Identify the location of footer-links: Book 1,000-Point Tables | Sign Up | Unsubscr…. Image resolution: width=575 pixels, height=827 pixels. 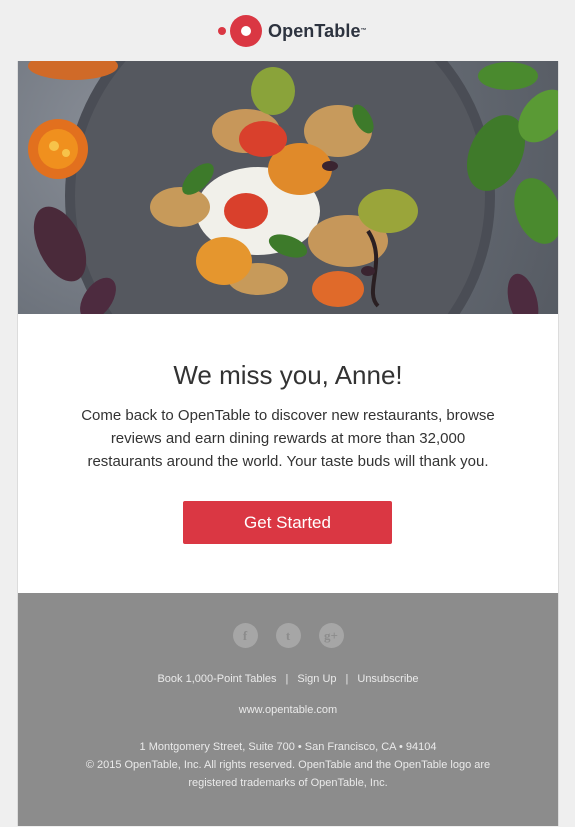
(288, 679).